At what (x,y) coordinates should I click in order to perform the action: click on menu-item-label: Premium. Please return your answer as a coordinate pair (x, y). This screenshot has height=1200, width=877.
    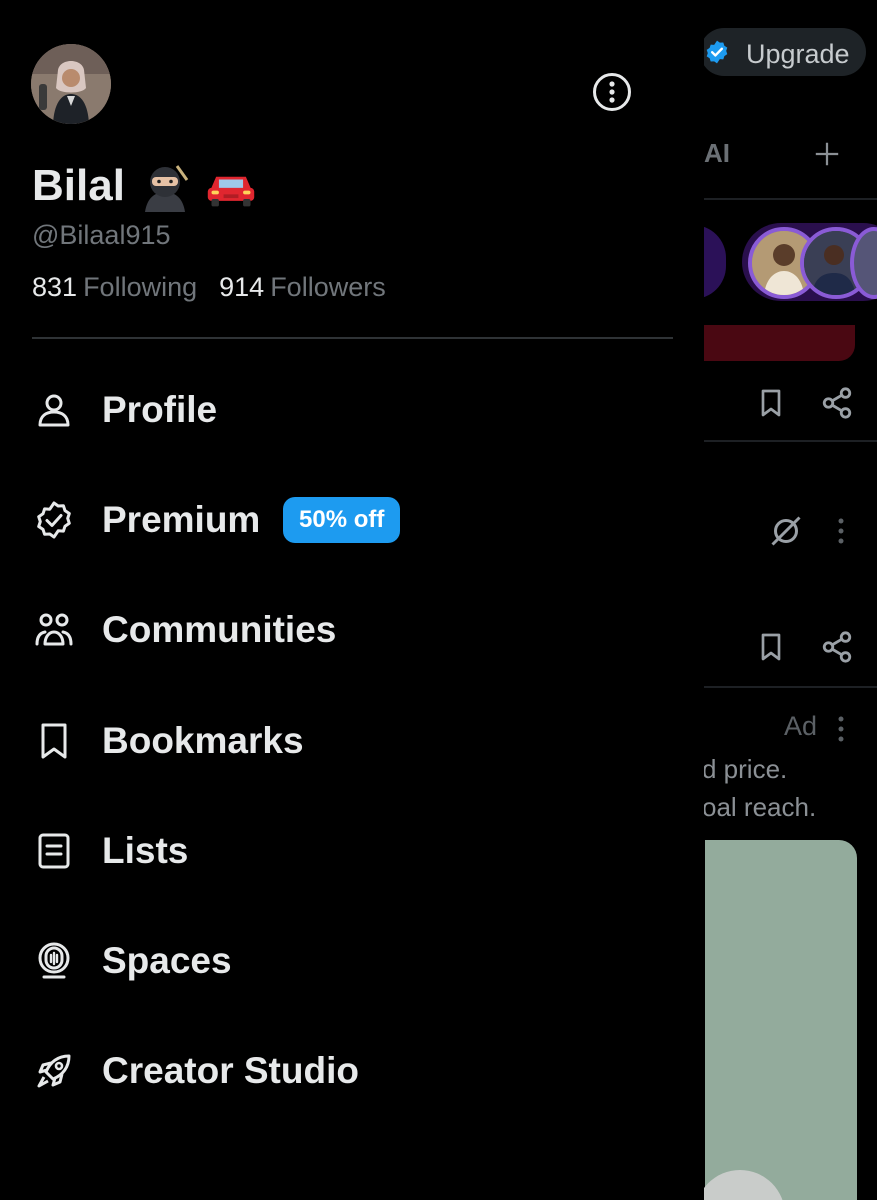
    Looking at the image, I should click on (181, 519).